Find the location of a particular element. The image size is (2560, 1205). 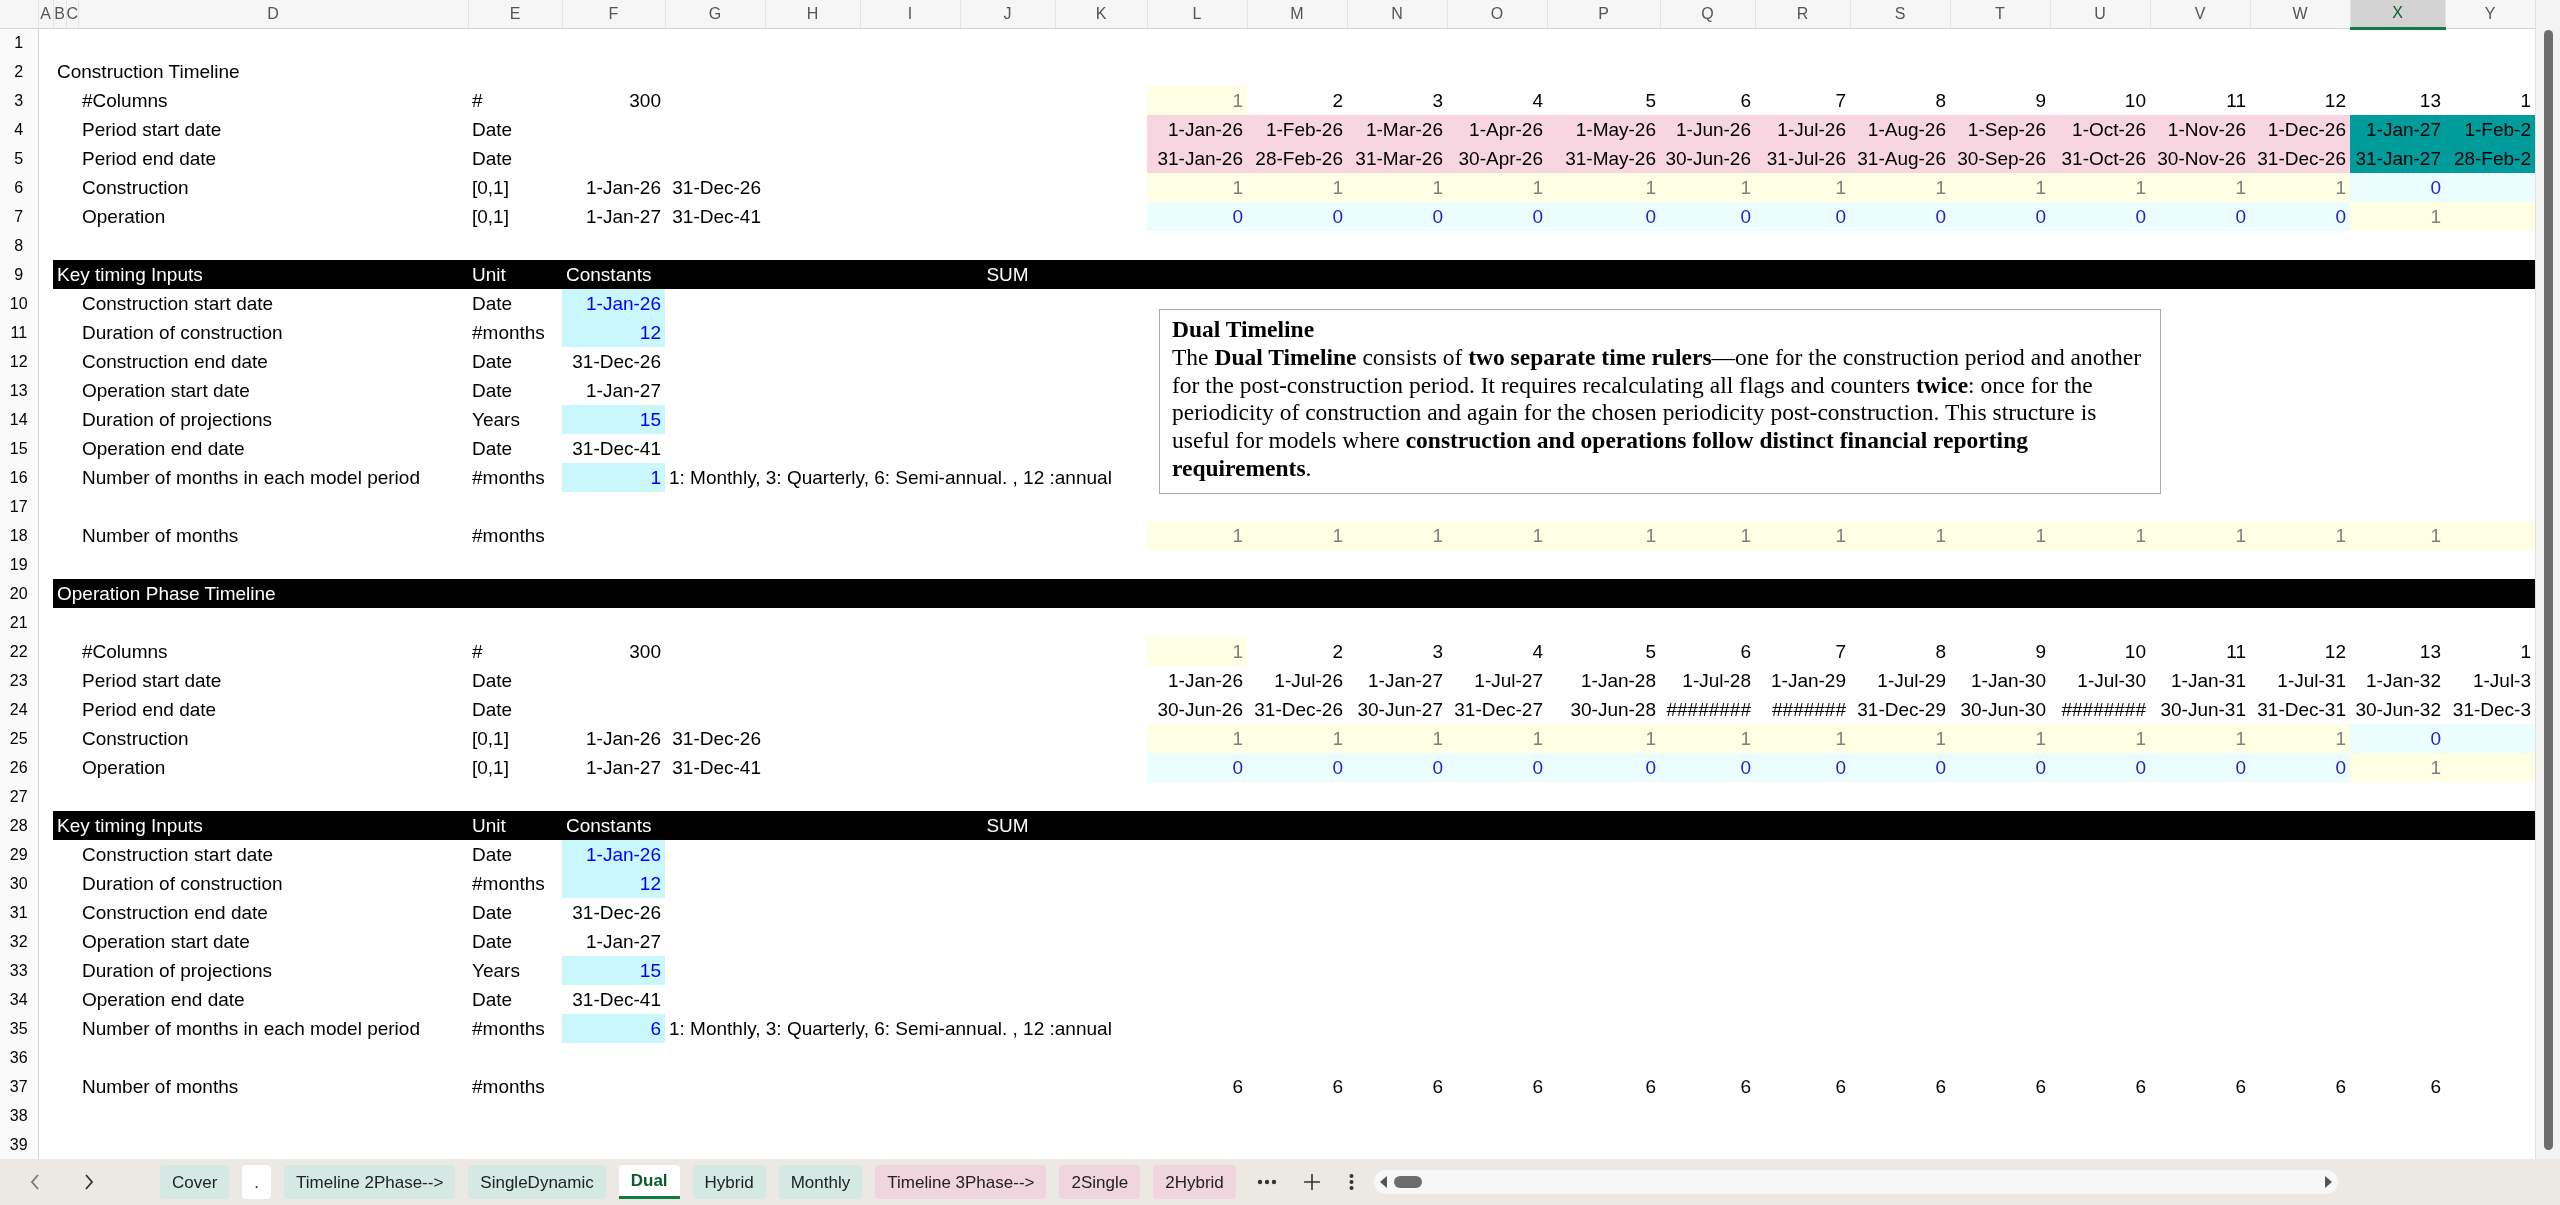

cell-value: 6 is located at coordinates (2140, 1086).